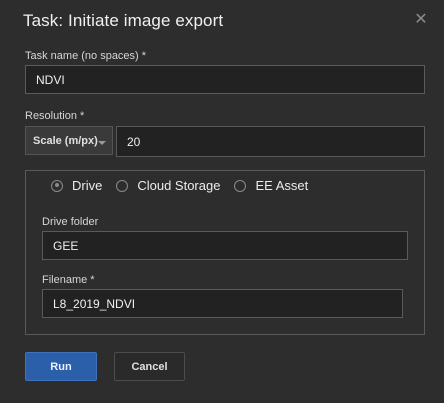 Image resolution: width=444 pixels, height=403 pixels. I want to click on destination-radio-group: Drive Cloud Storage EE Asset, so click(186, 185).